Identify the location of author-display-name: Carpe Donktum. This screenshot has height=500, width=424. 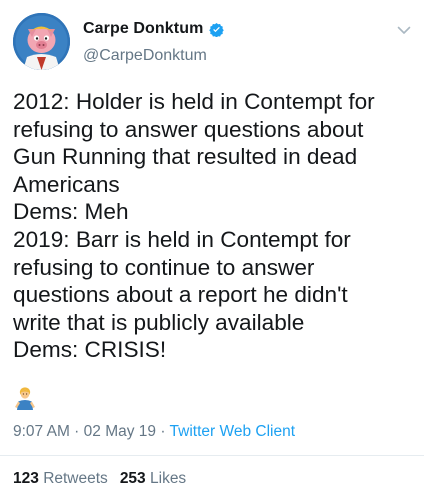
(143, 29).